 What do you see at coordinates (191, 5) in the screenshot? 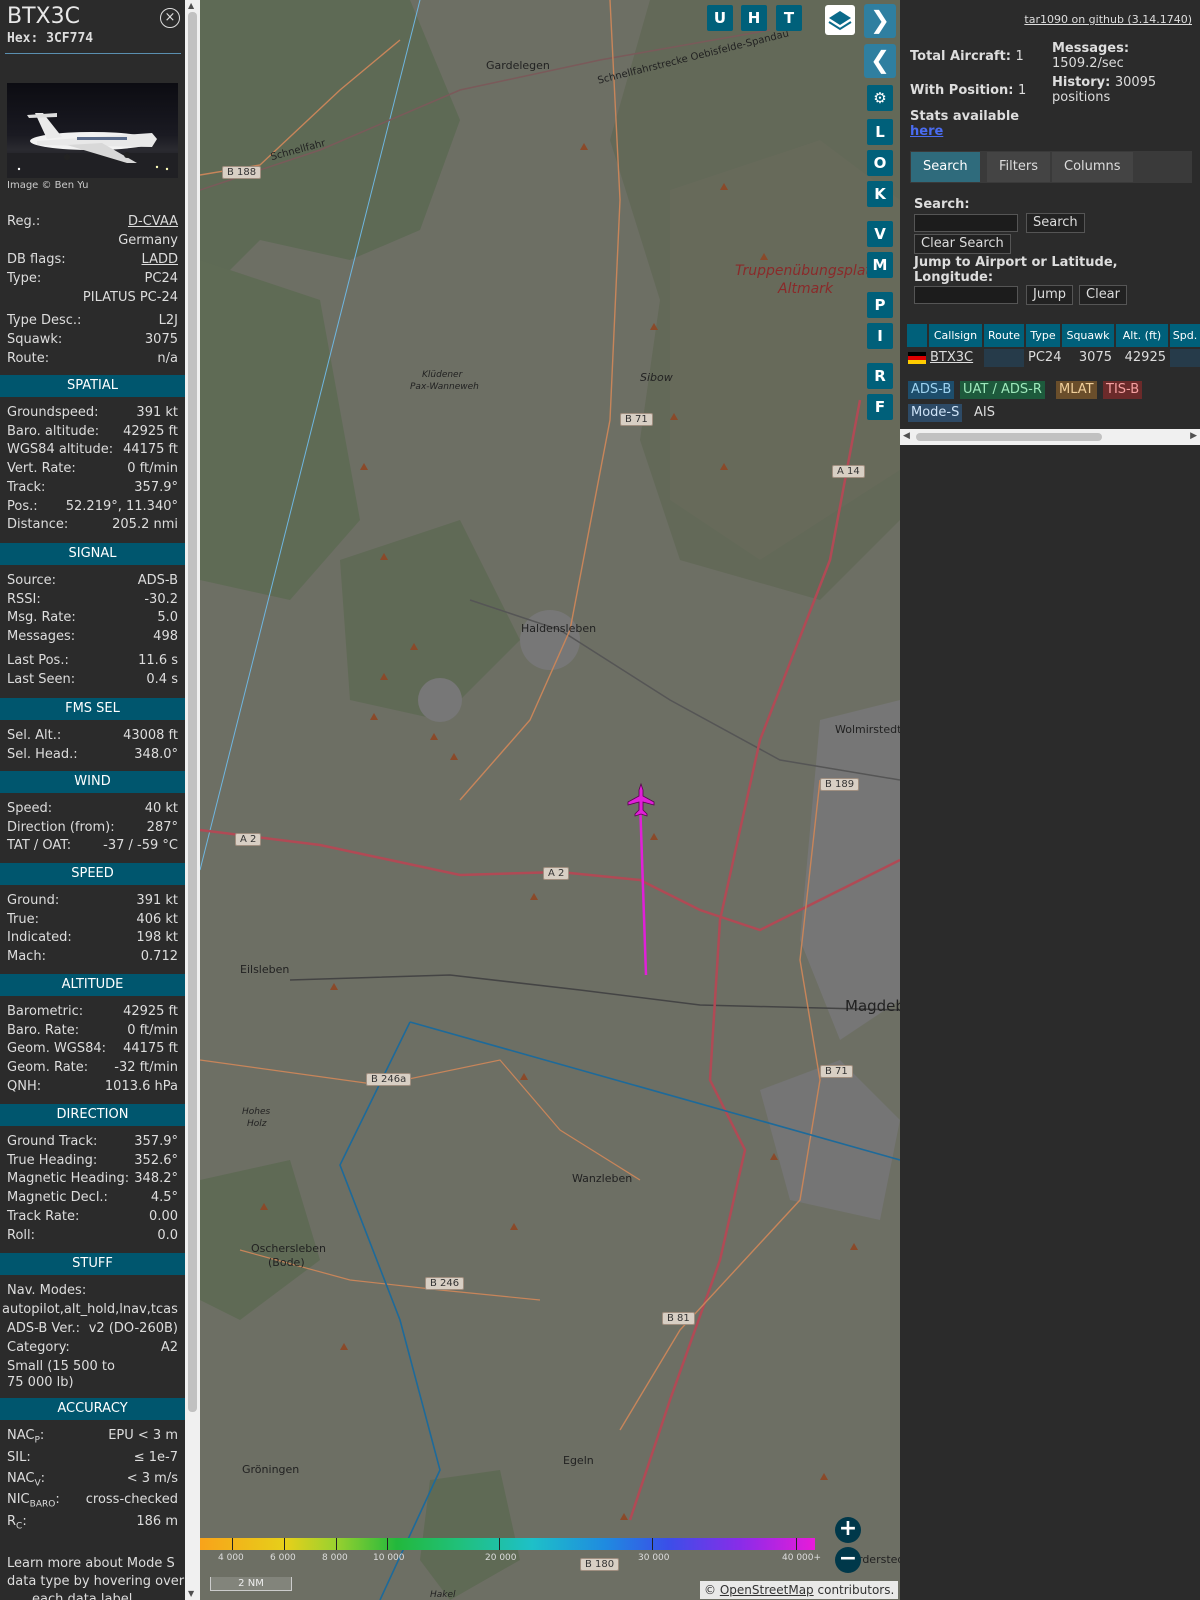
I see `scroll-up-icon: ▲` at bounding box center [191, 5].